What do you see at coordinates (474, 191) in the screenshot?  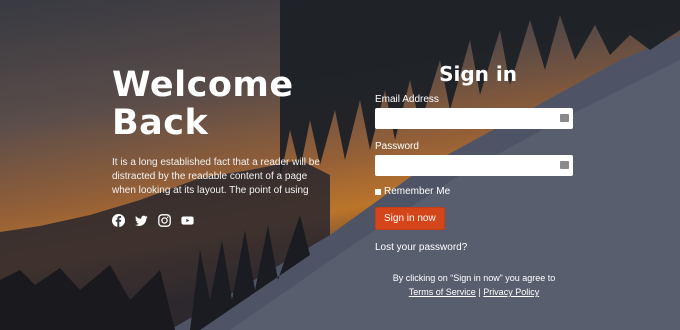 I see `remember-me: Remember Me` at bounding box center [474, 191].